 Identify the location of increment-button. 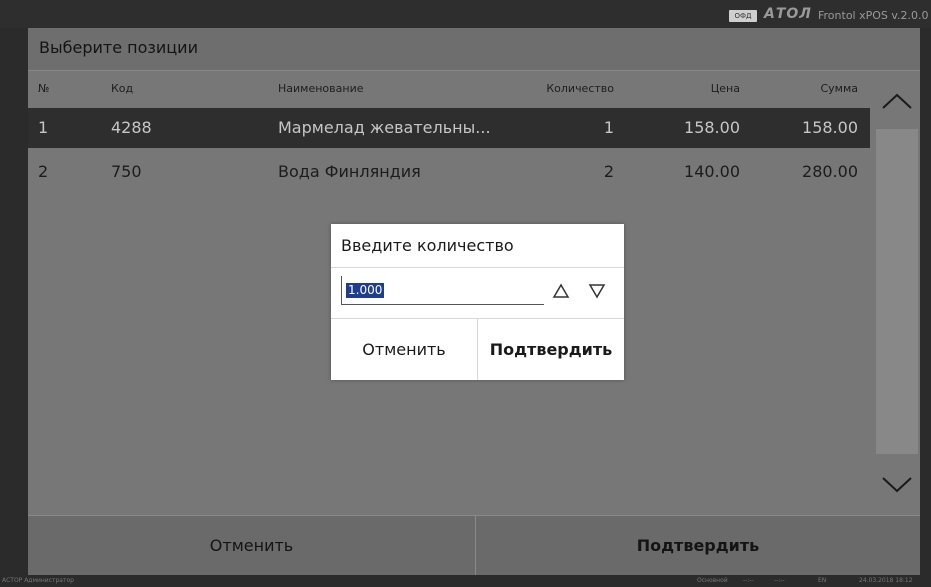
(561, 291).